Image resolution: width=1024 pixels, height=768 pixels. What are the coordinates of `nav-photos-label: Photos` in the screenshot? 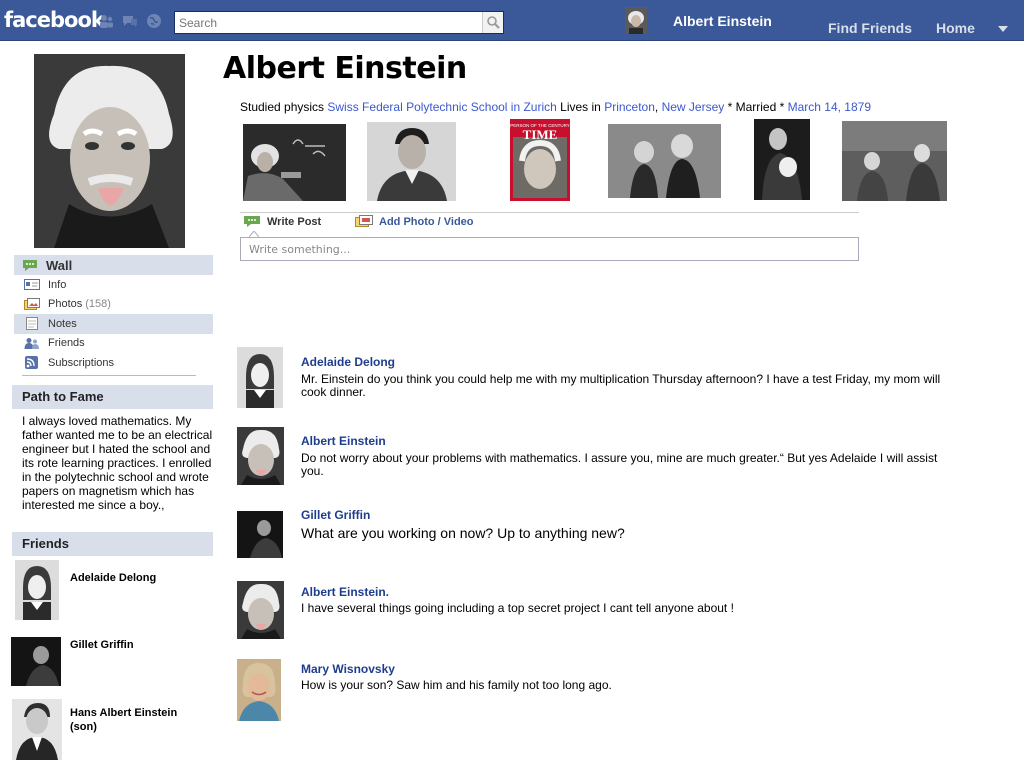 It's located at (65, 304).